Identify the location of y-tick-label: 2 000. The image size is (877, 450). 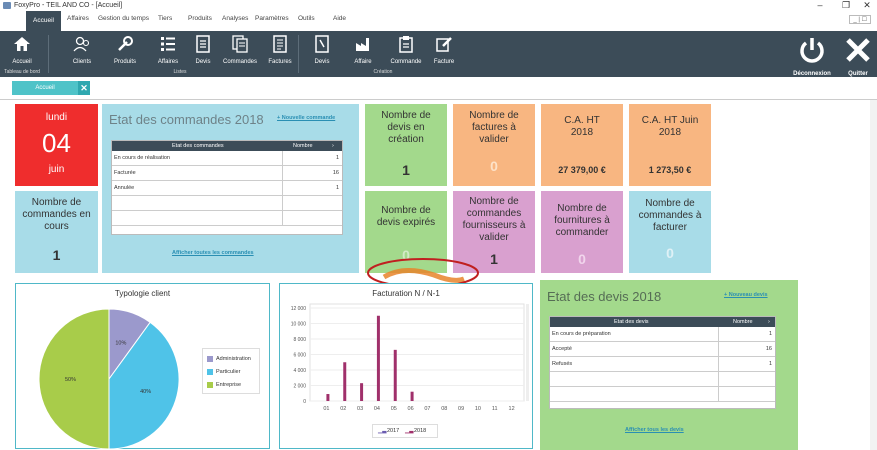
(299, 387).